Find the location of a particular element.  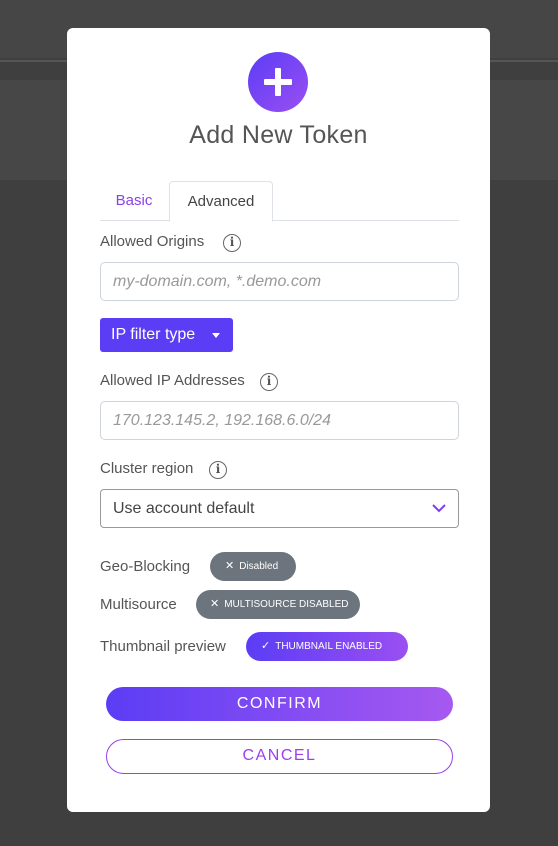

cluster-region-value: Use account default is located at coordinates (184, 508).